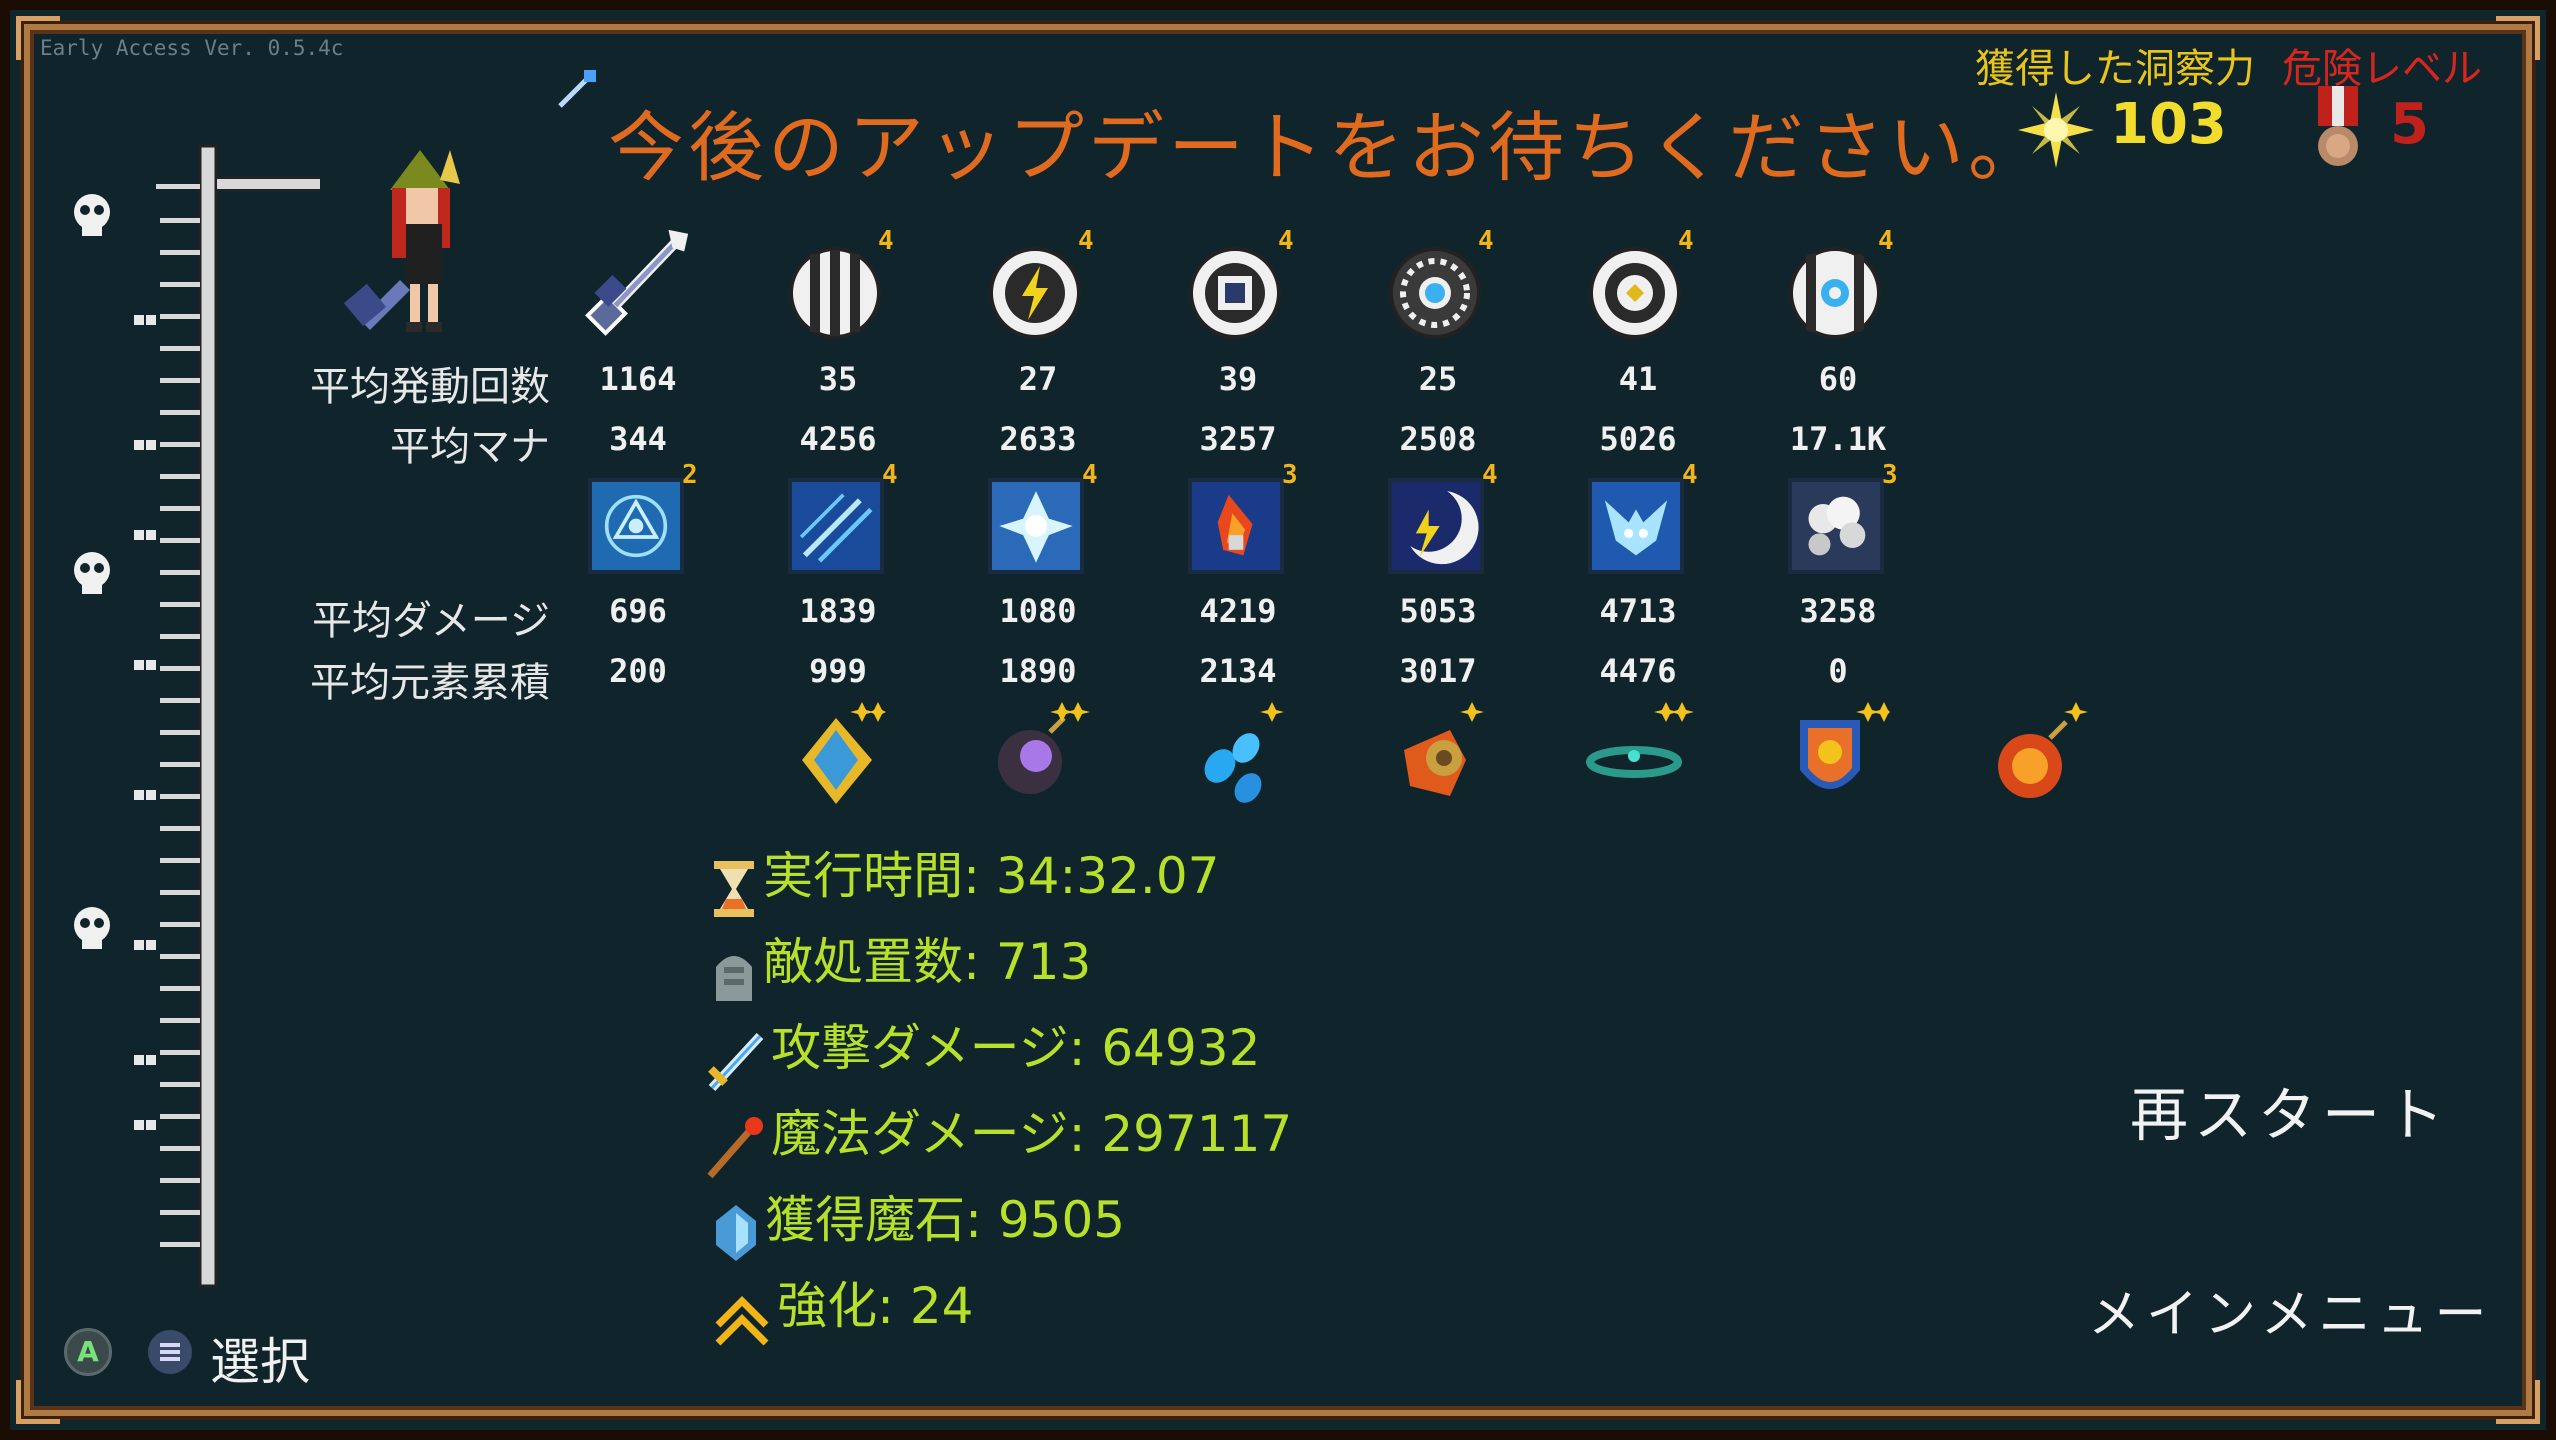 This screenshot has height=1440, width=2556. I want to click on stat-magic-damage: 魔法ダメージ: 297117, so click(997, 1138).